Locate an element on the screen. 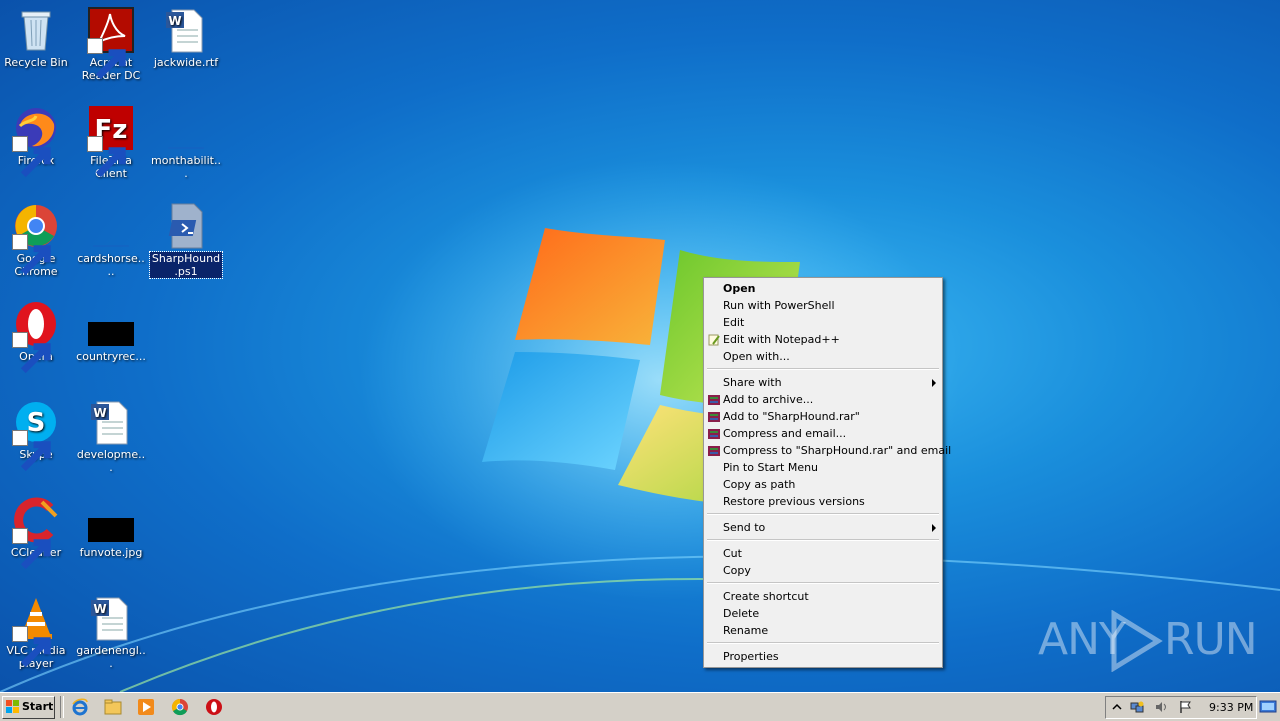 The width and height of the screenshot is (1280, 721). menu-item-delete: Delete is located at coordinates (823, 613).